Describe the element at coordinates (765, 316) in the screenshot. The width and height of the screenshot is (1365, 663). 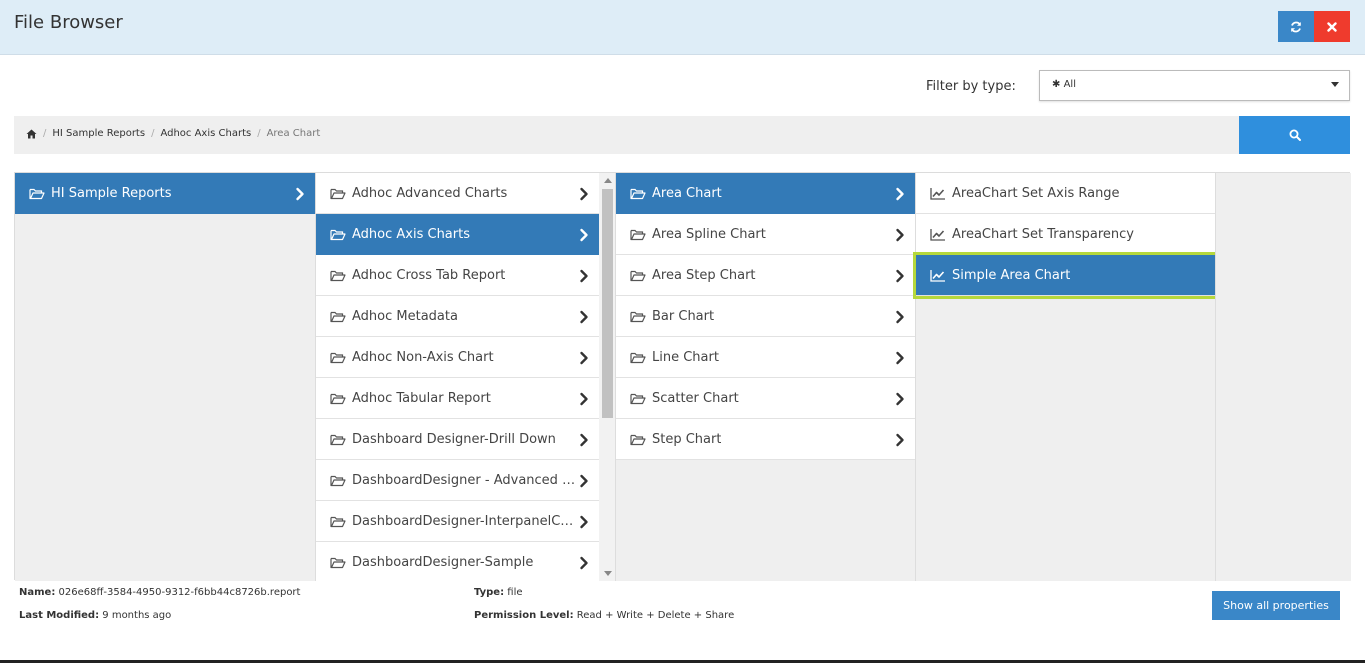
I see `folder-item: Bar Chart` at that location.